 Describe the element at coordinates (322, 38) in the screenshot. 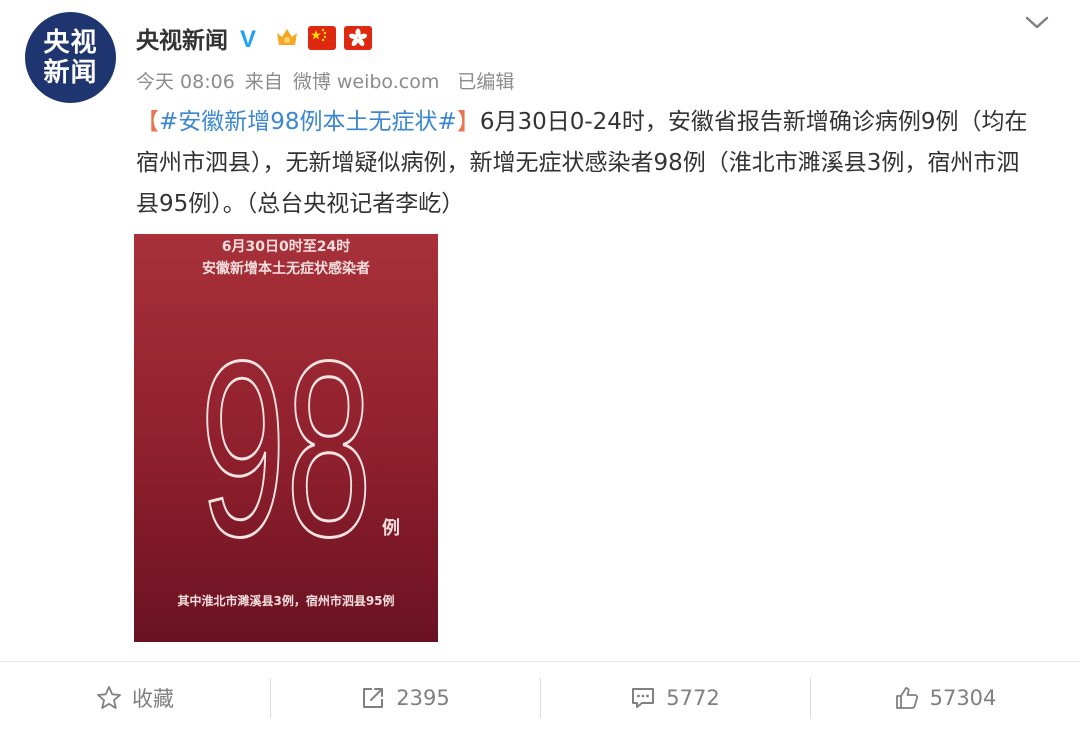

I see `china-flag-icon` at that location.